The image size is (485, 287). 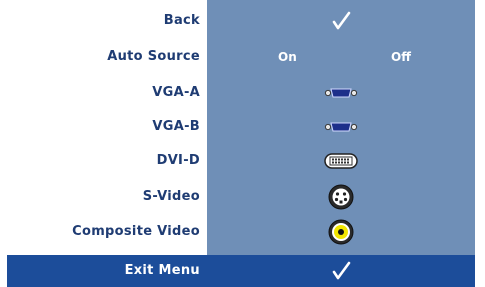 What do you see at coordinates (341, 57) in the screenshot?
I see `menu-item-value: On Off` at bounding box center [341, 57].